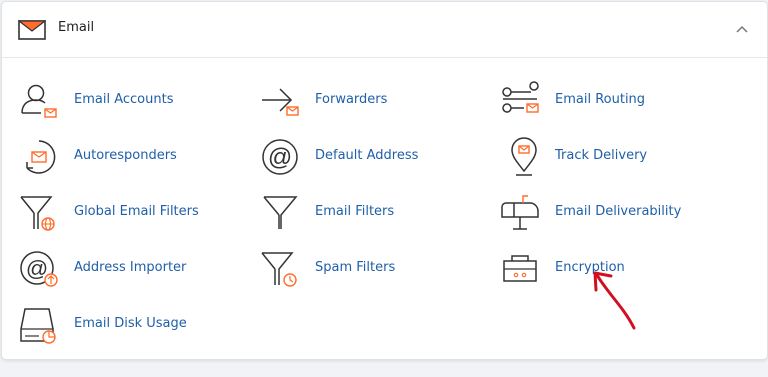 Image resolution: width=768 pixels, height=377 pixels. What do you see at coordinates (37, 213) in the screenshot?
I see `funnel-globe-icon` at bounding box center [37, 213].